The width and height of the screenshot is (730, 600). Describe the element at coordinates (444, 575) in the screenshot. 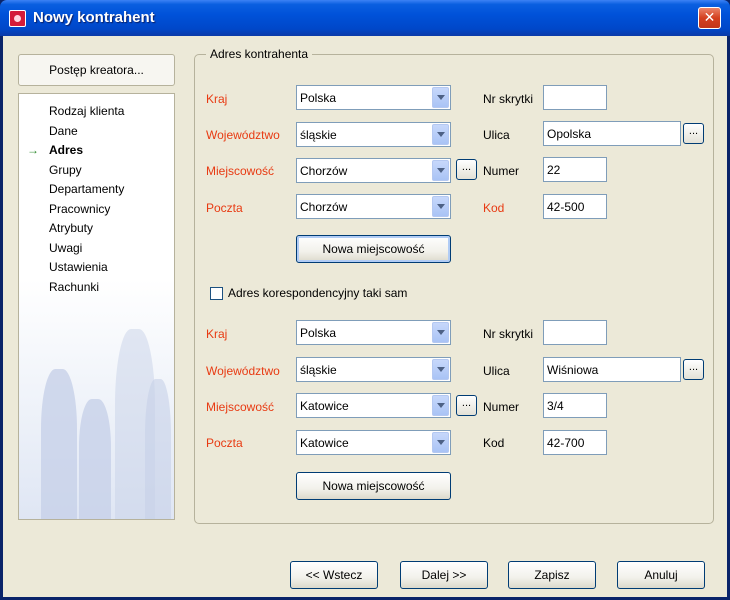

I see `next-button: Dalej >>` at that location.